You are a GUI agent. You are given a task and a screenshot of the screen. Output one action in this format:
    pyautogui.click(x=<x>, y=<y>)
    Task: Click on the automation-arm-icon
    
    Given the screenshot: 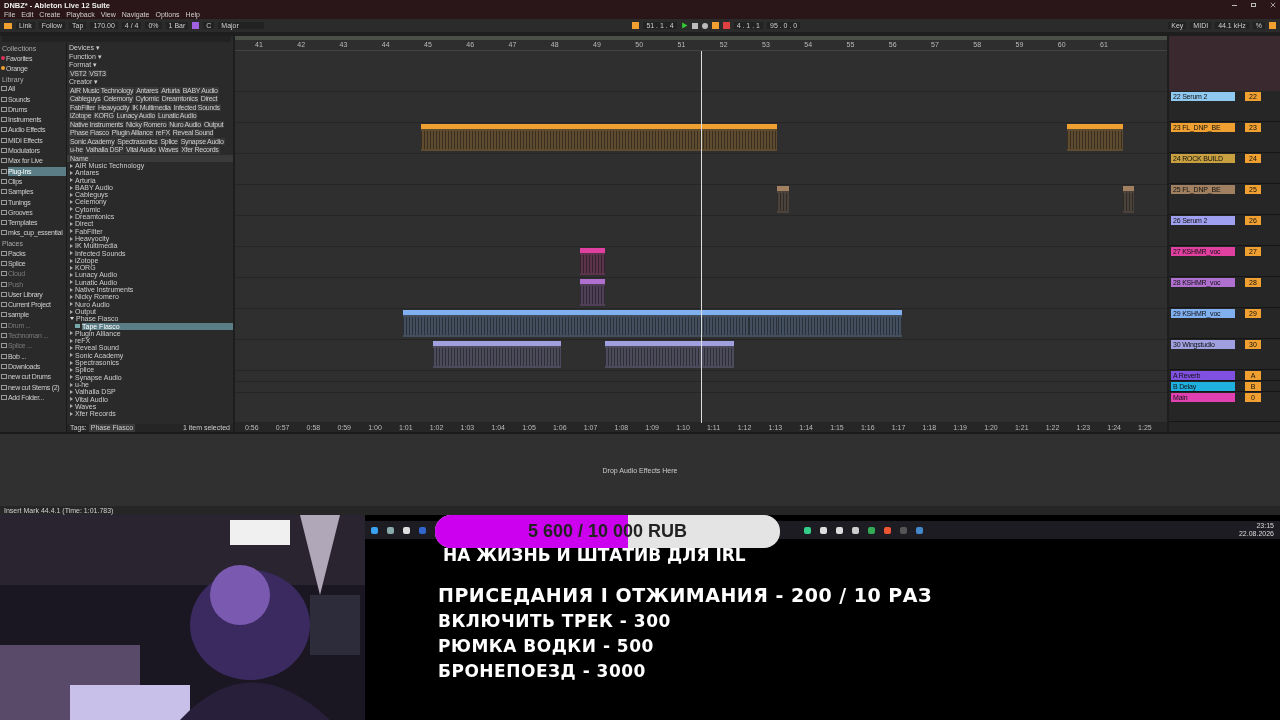 What is the action you would take?
    pyautogui.click(x=726, y=25)
    